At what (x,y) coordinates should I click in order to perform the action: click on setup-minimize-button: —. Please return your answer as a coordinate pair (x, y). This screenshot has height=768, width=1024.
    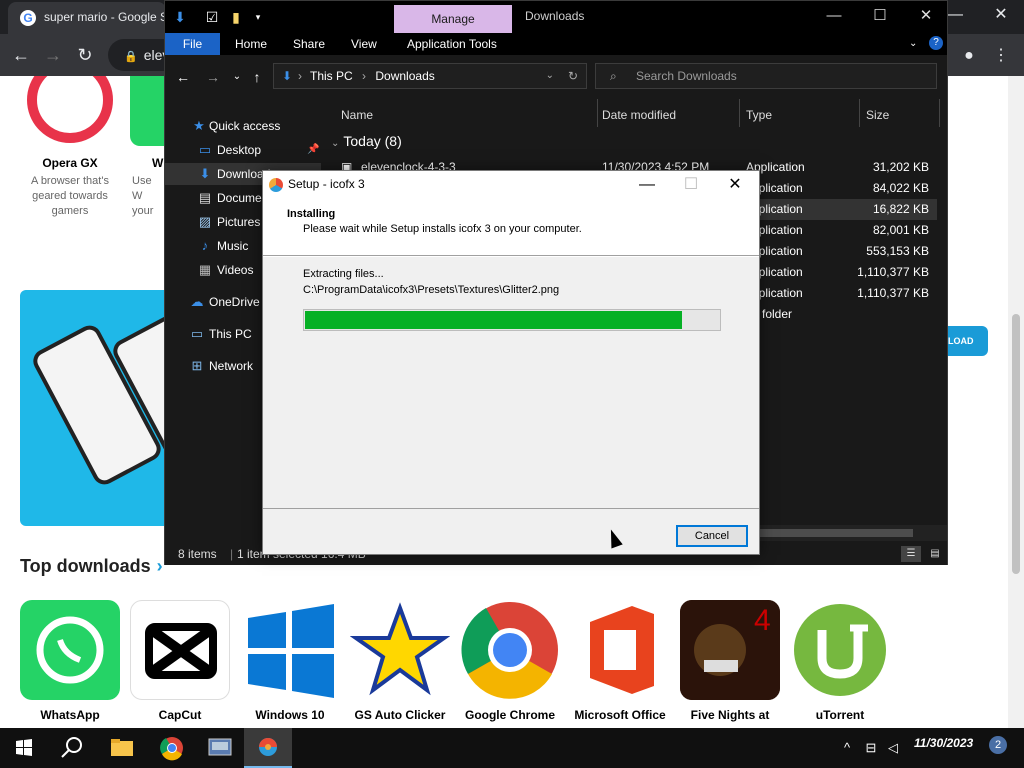
    Looking at the image, I should click on (647, 185).